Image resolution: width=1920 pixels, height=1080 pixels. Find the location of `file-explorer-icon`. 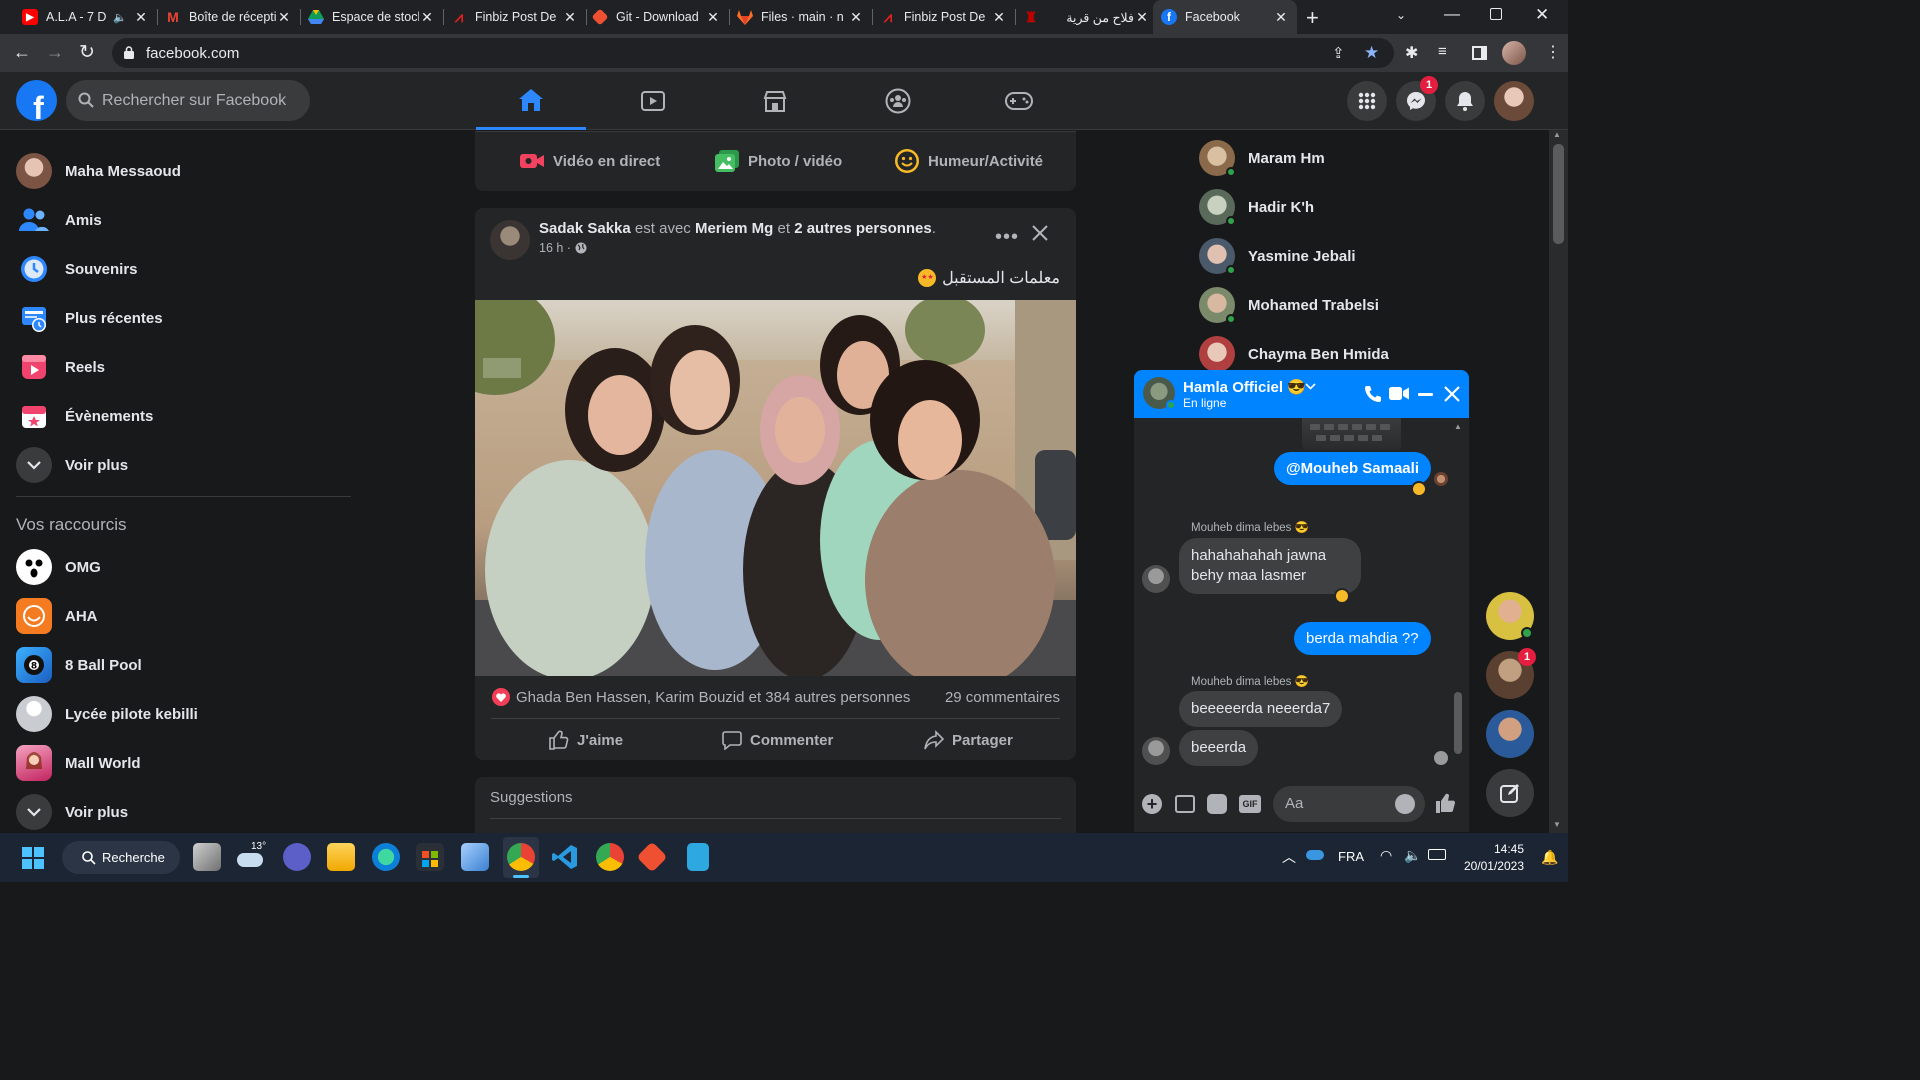

file-explorer-icon is located at coordinates (341, 857).